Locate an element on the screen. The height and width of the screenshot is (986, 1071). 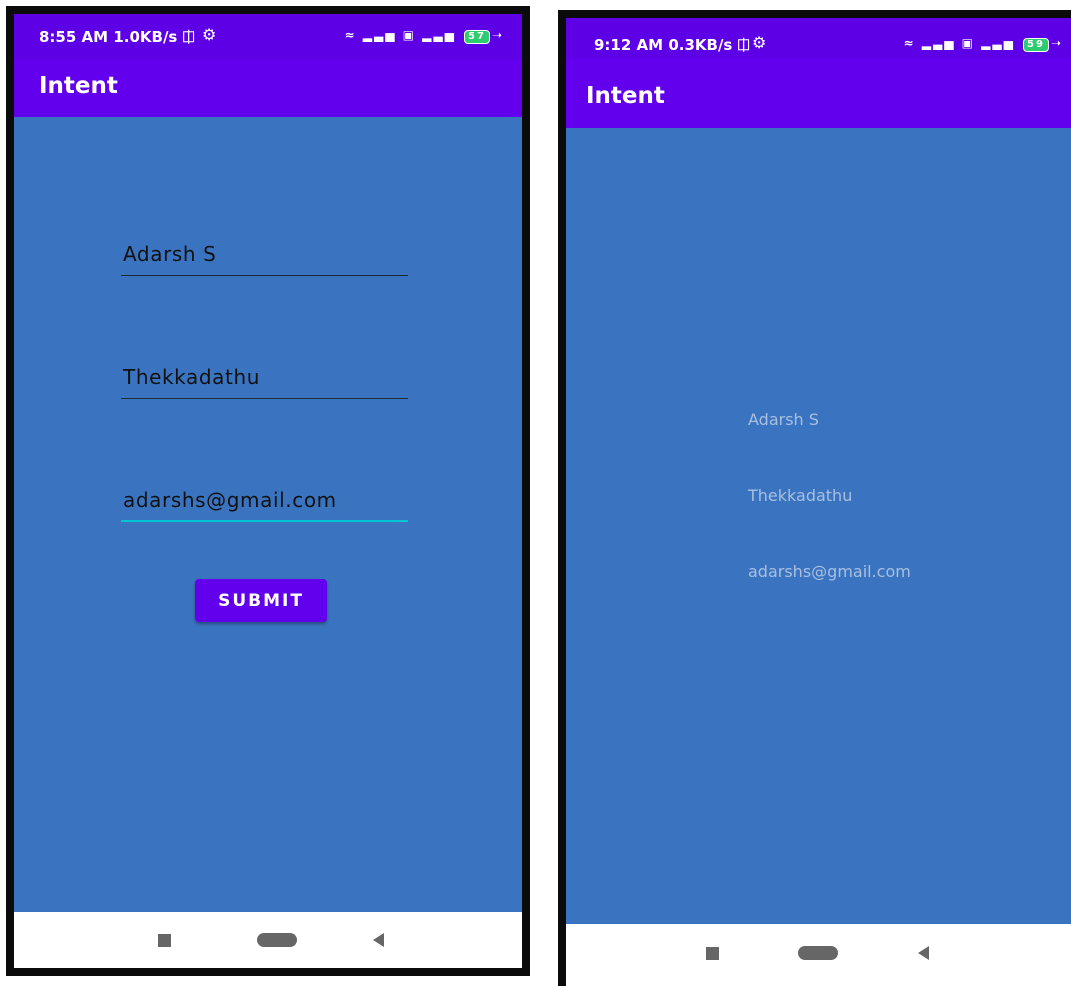
place-input: Thekkadathu is located at coordinates (264, 377).